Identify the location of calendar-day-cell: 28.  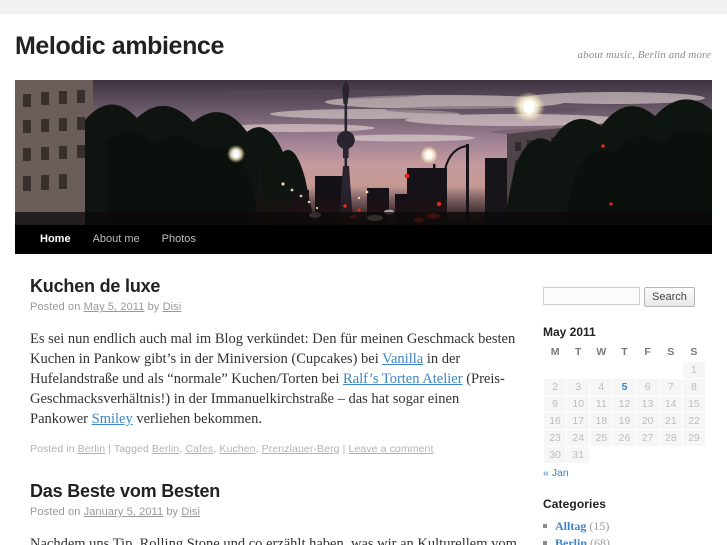
(670, 438).